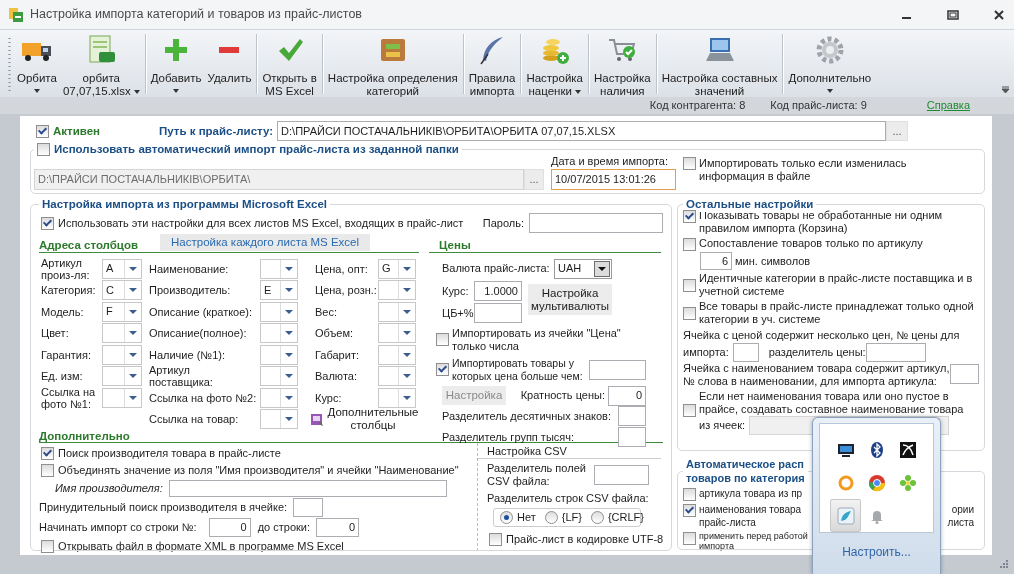  I want to click on input-field: D:\ПРАЙСИ ПОСТАЧАЛЬНИКІВ\ОРБИТА\, so click(279, 179).